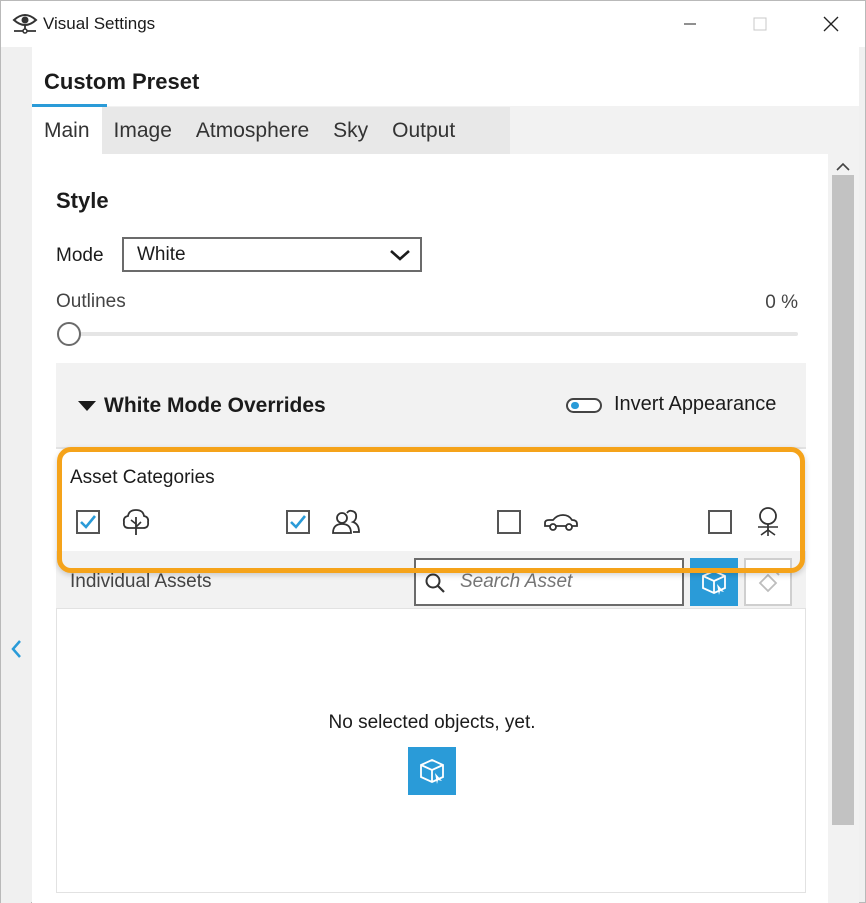 The height and width of the screenshot is (903, 866). Describe the element at coordinates (423, 130) in the screenshot. I see `tab-output: Output` at that location.